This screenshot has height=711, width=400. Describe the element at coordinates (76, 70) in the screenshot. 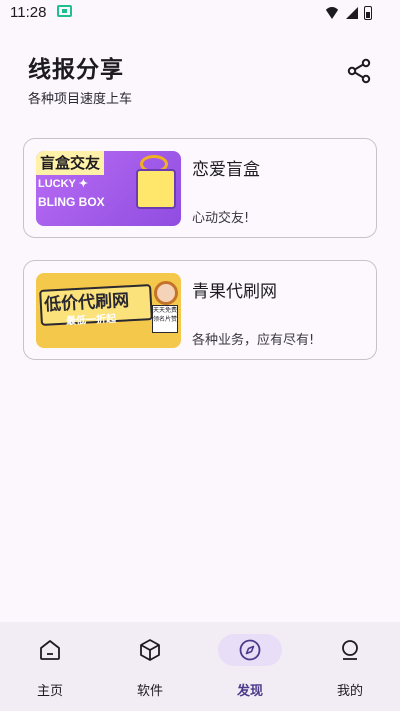

I see `page-title: 线报分享` at that location.